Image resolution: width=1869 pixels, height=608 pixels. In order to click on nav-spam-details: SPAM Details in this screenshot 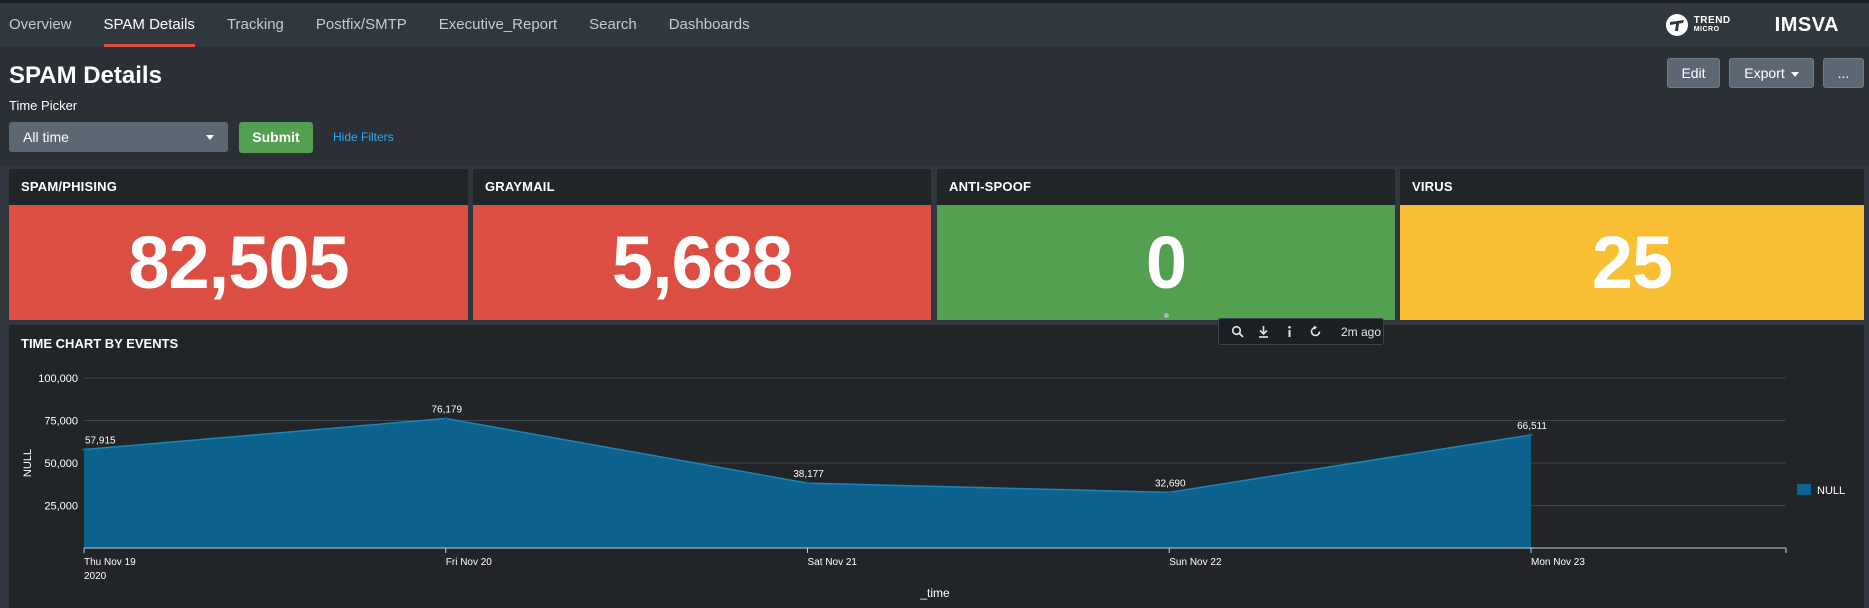, I will do `click(153, 25)`.